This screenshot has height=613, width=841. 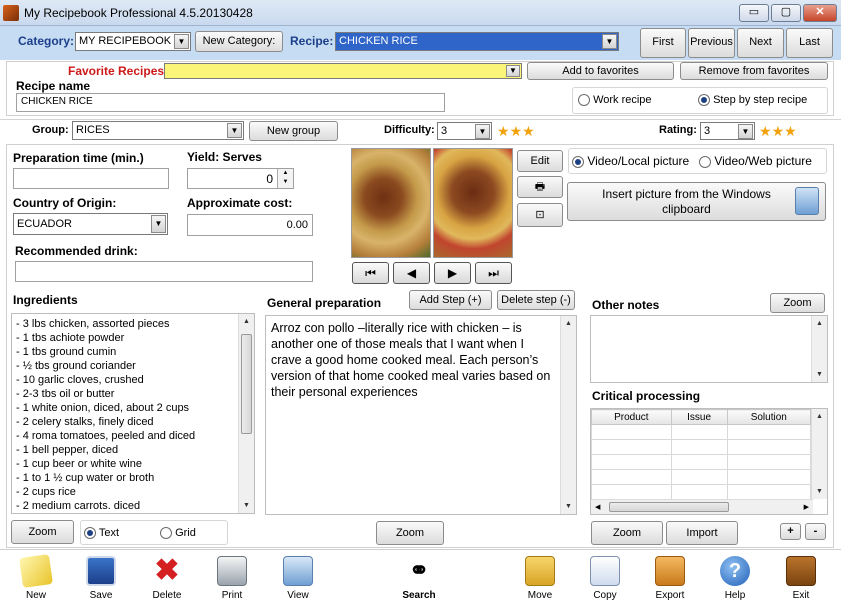 What do you see at coordinates (250, 225) in the screenshot?
I see `cost-input: 0.00` at bounding box center [250, 225].